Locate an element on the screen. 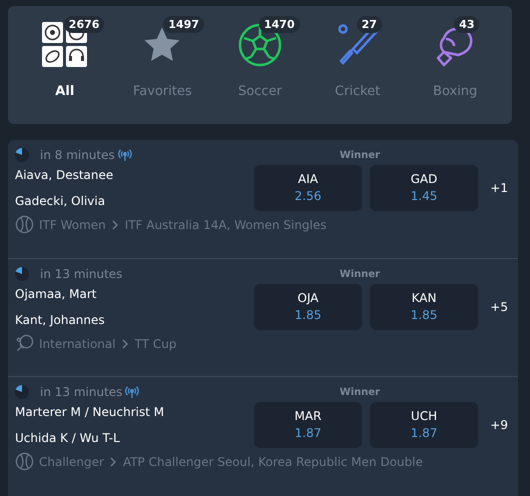  odds-button: UCH 1.87 is located at coordinates (424, 425).